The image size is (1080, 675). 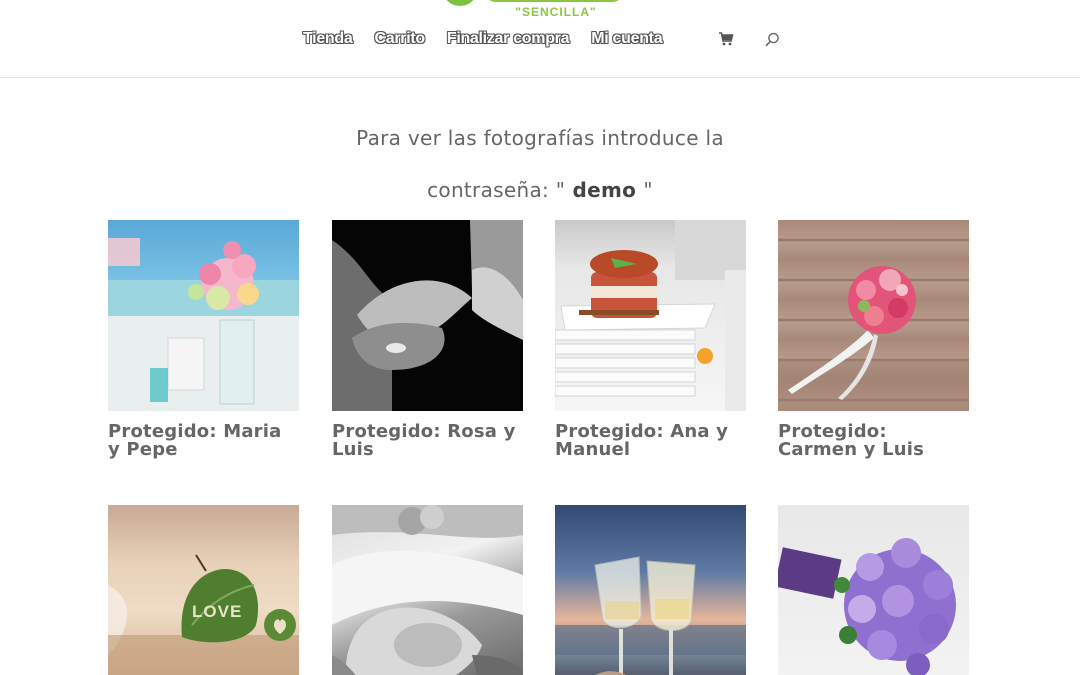 What do you see at coordinates (873, 441) in the screenshot?
I see `gallery-title: Protegido: Carmen y Luis` at bounding box center [873, 441].